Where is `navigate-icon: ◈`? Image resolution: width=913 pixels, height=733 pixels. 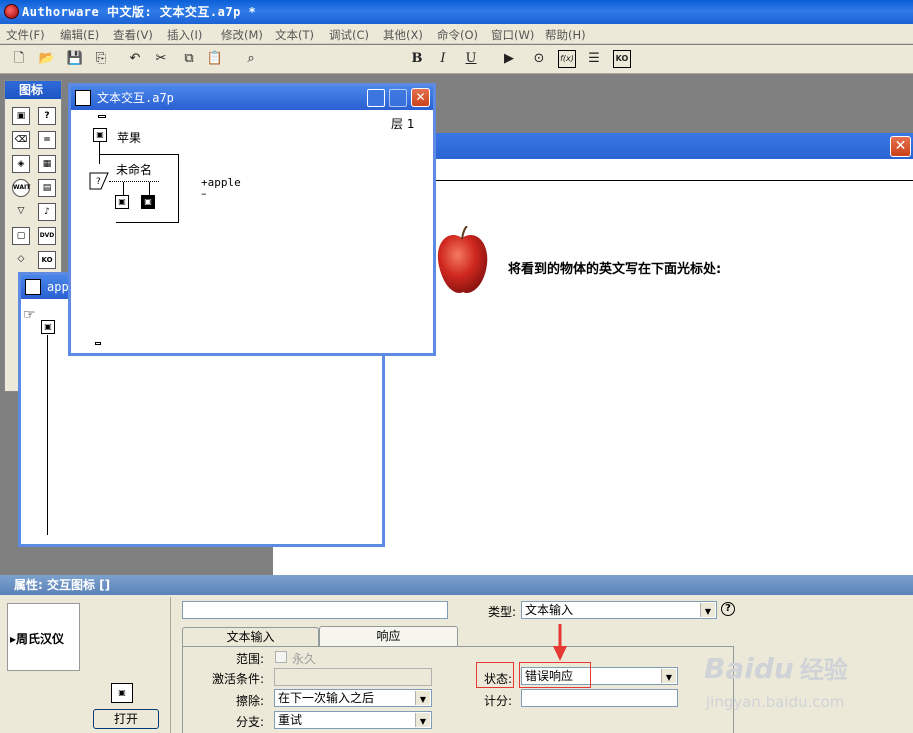
navigate-icon: ◈ is located at coordinates (21, 164).